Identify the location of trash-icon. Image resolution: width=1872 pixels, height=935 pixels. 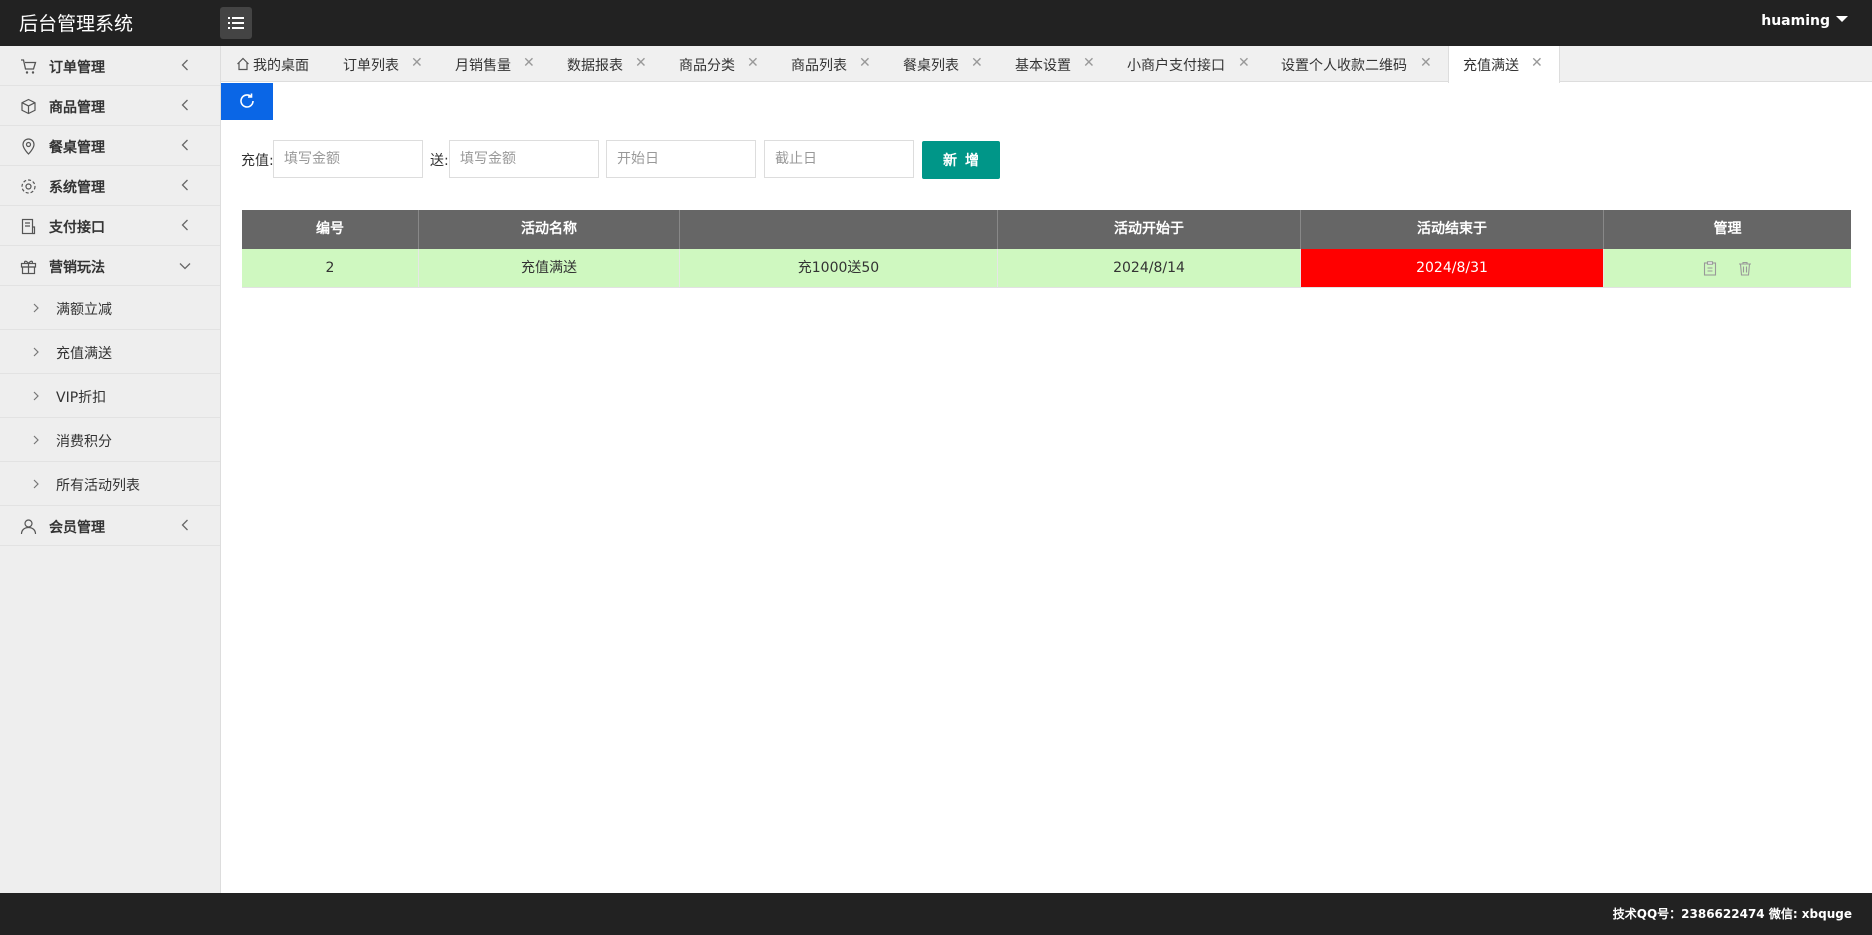
(1745, 268).